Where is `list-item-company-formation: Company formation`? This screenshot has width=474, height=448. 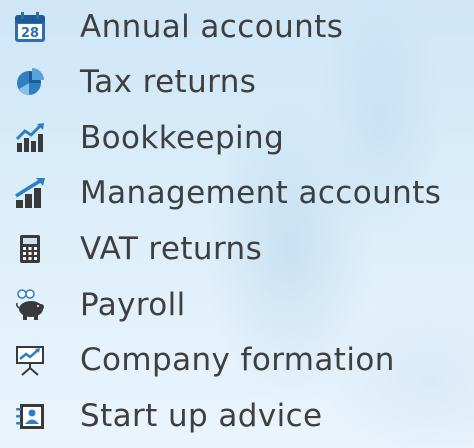
list-item-company-formation: Company formation is located at coordinates (237, 360).